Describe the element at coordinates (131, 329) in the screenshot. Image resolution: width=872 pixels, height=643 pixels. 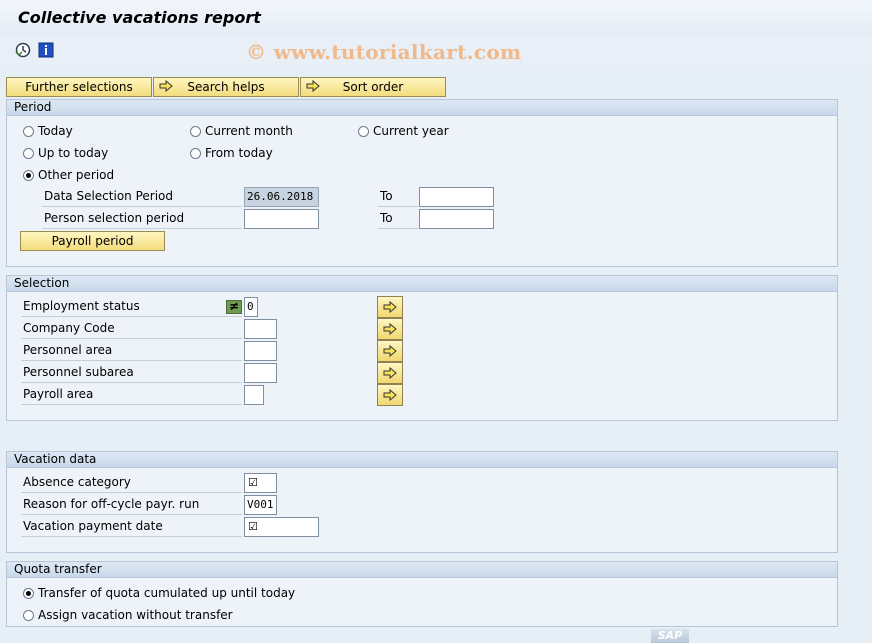
I see `company-code-label: Company Code` at that location.